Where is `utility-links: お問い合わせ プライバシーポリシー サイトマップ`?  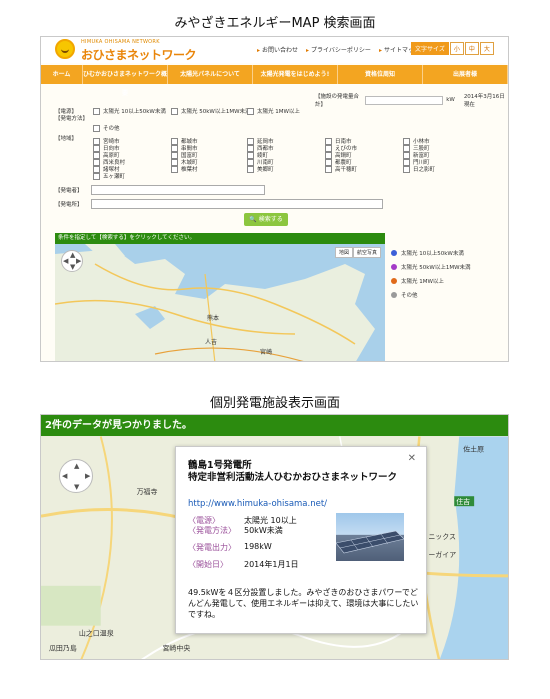 utility-links: お問い合わせ プライバシーポリシー サイトマップ is located at coordinates (338, 49).